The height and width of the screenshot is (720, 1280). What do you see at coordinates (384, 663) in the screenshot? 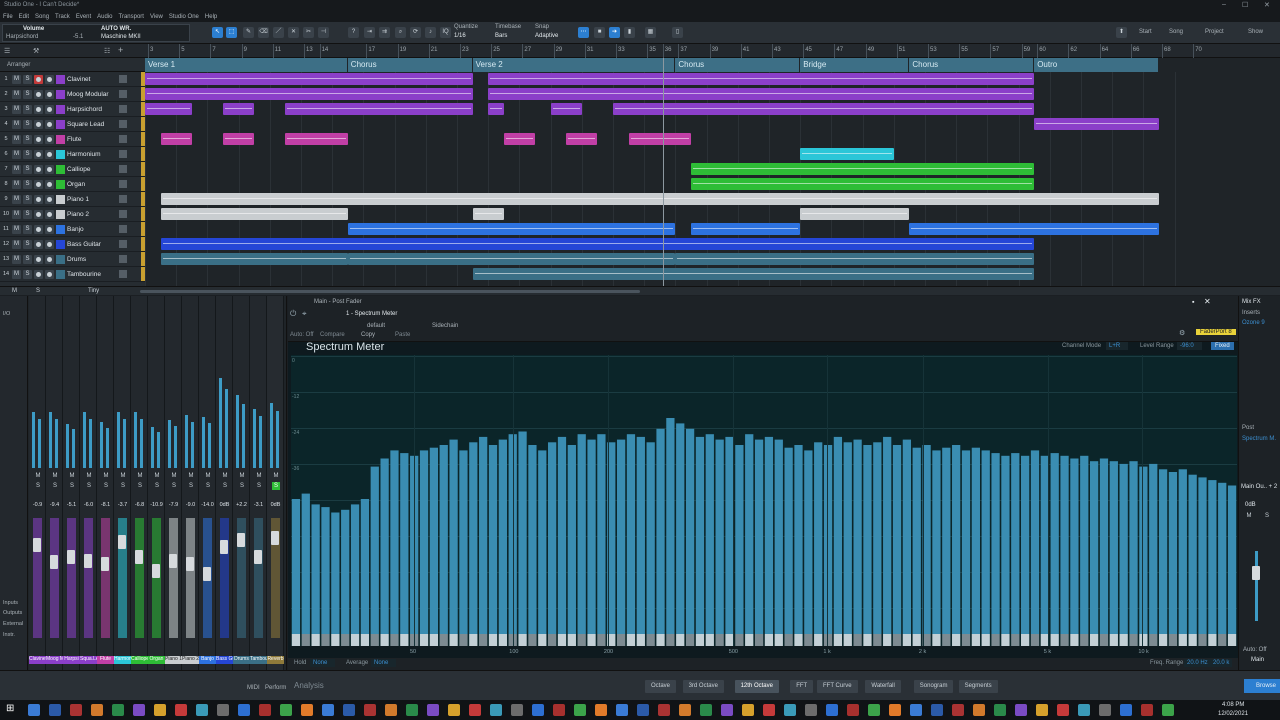
I see `average-select: None` at bounding box center [384, 663].